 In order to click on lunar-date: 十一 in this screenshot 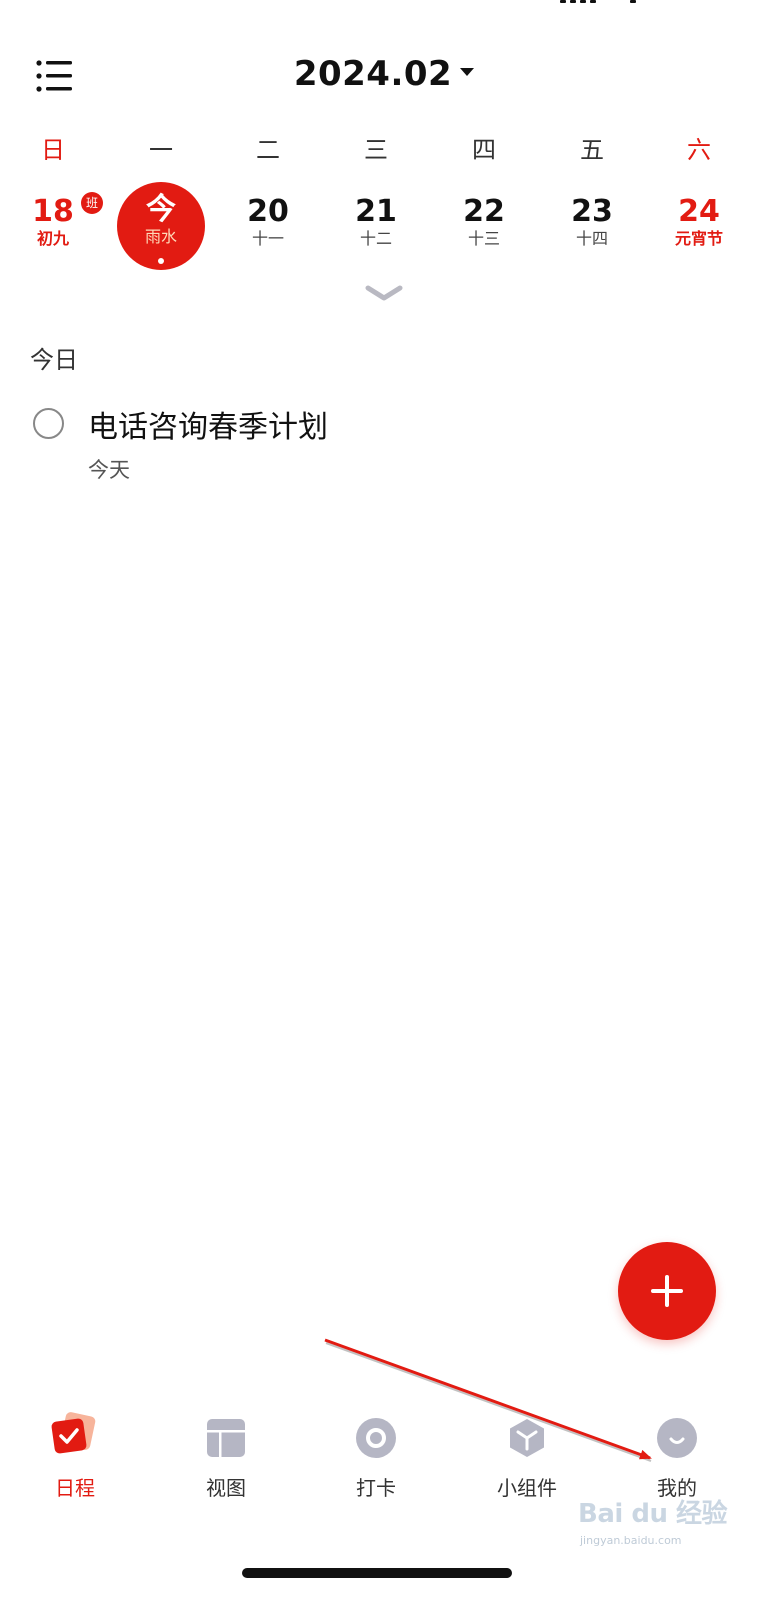, I will do `click(267, 238)`.